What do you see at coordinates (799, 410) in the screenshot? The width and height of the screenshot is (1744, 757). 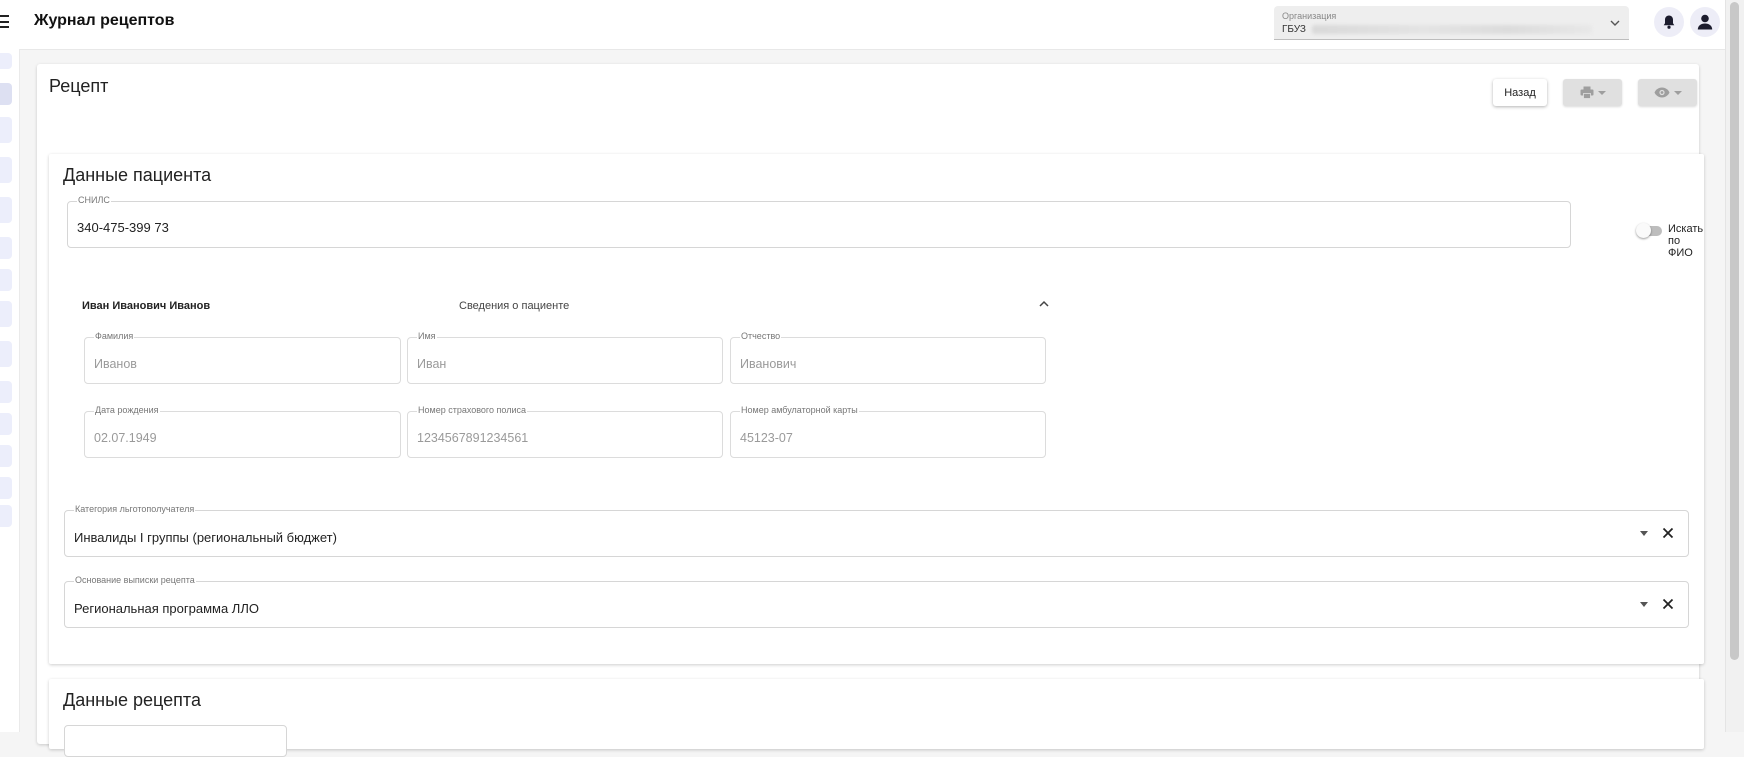 I see `card-number-label: Номер амбулаторной карты` at bounding box center [799, 410].